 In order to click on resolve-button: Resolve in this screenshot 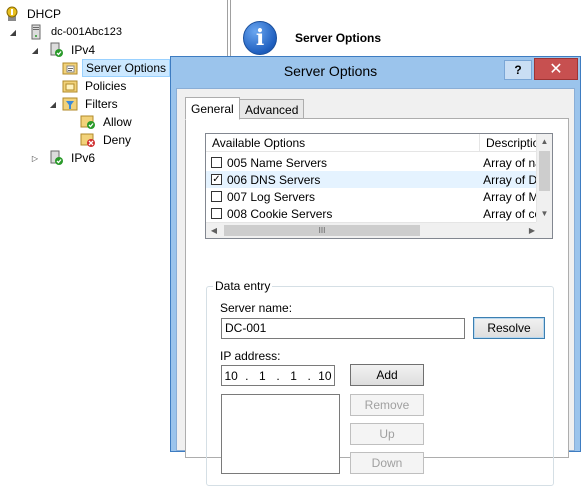, I will do `click(509, 328)`.